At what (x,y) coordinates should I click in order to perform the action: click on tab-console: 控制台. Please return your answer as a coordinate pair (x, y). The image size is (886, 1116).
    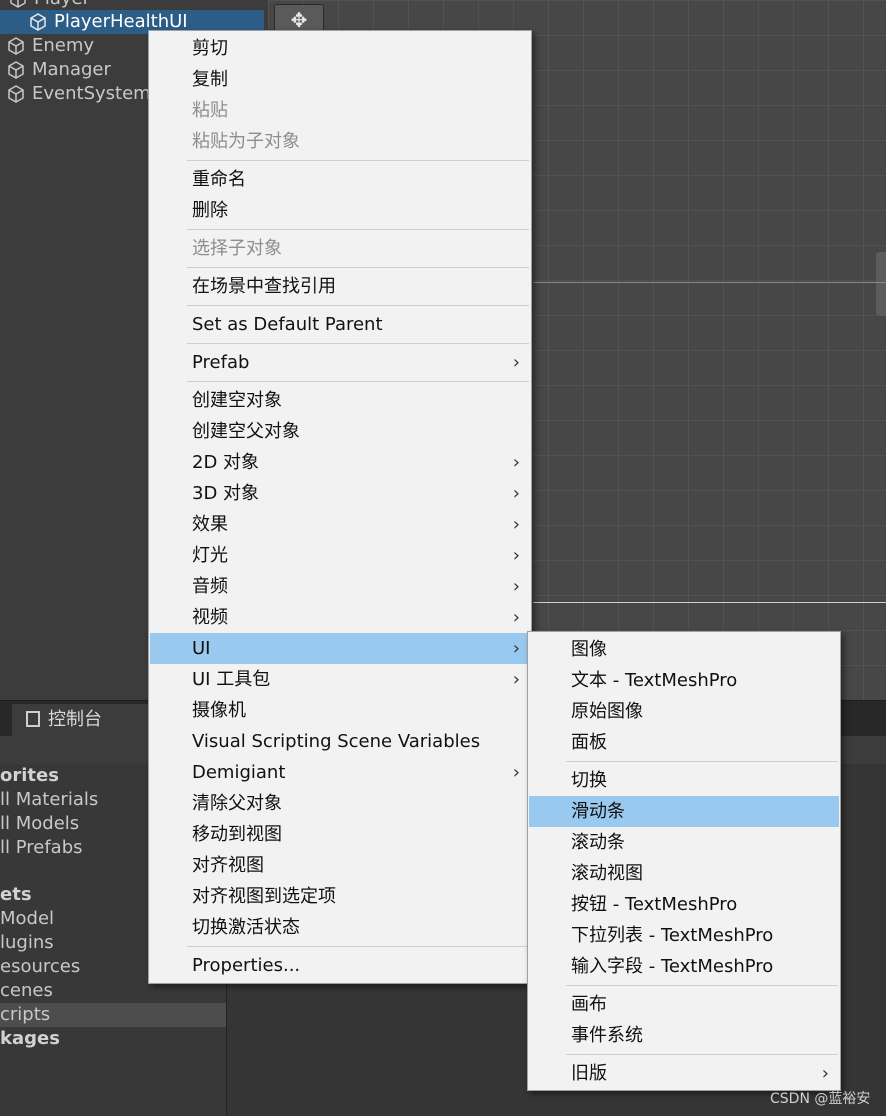
    Looking at the image, I should click on (82, 720).